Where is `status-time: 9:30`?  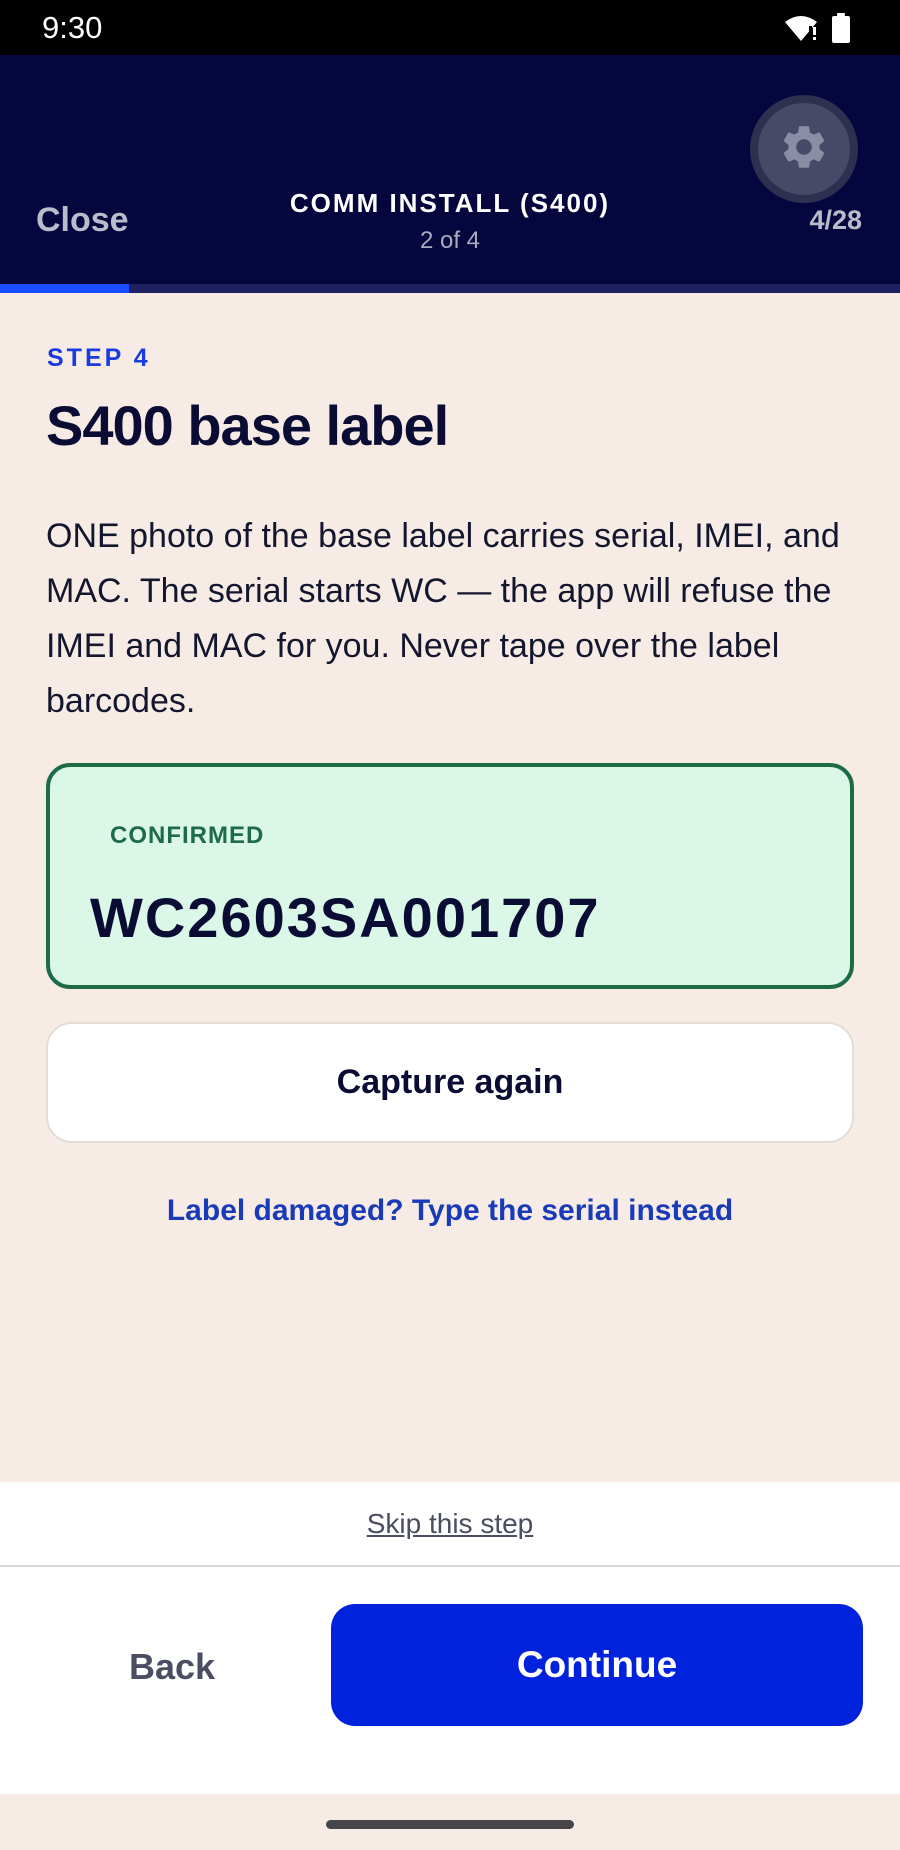
status-time: 9:30 is located at coordinates (72, 27).